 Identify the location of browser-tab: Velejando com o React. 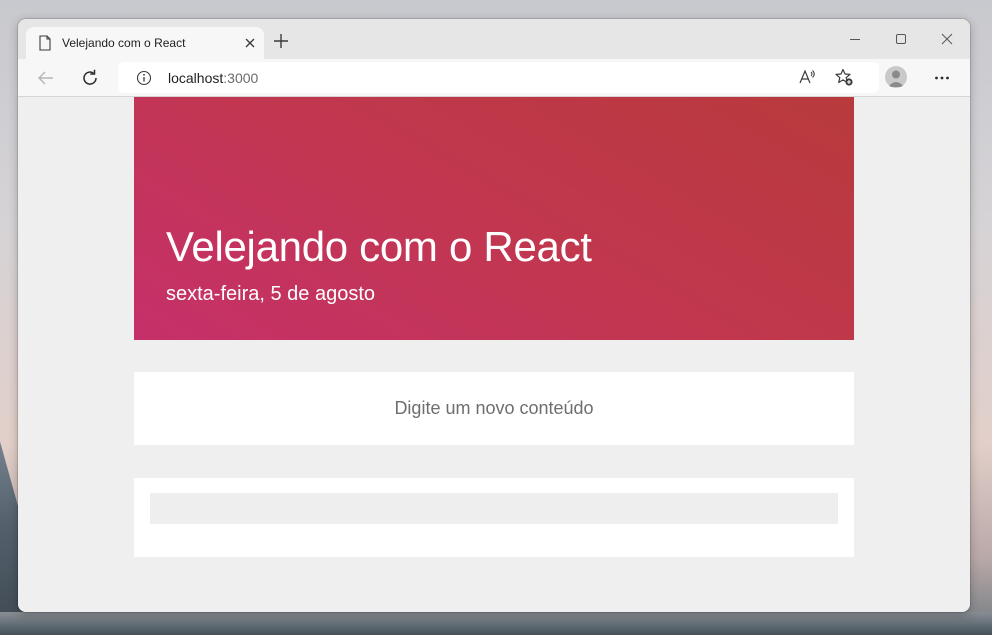
(145, 43).